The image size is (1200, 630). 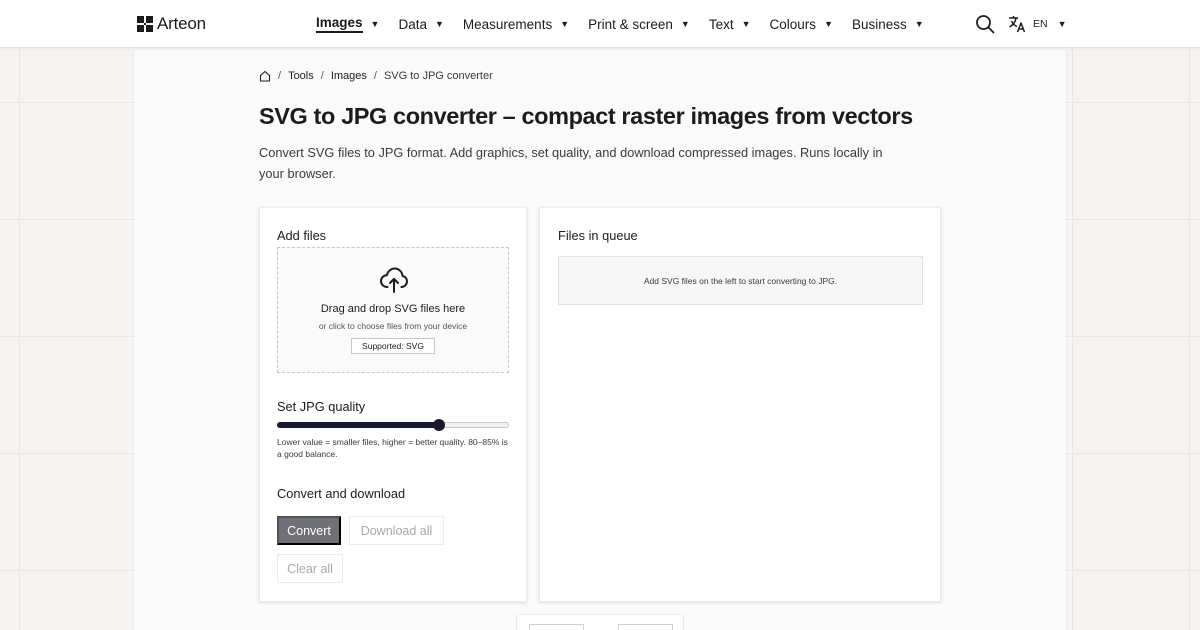 I want to click on search-button, so click(x=985, y=24).